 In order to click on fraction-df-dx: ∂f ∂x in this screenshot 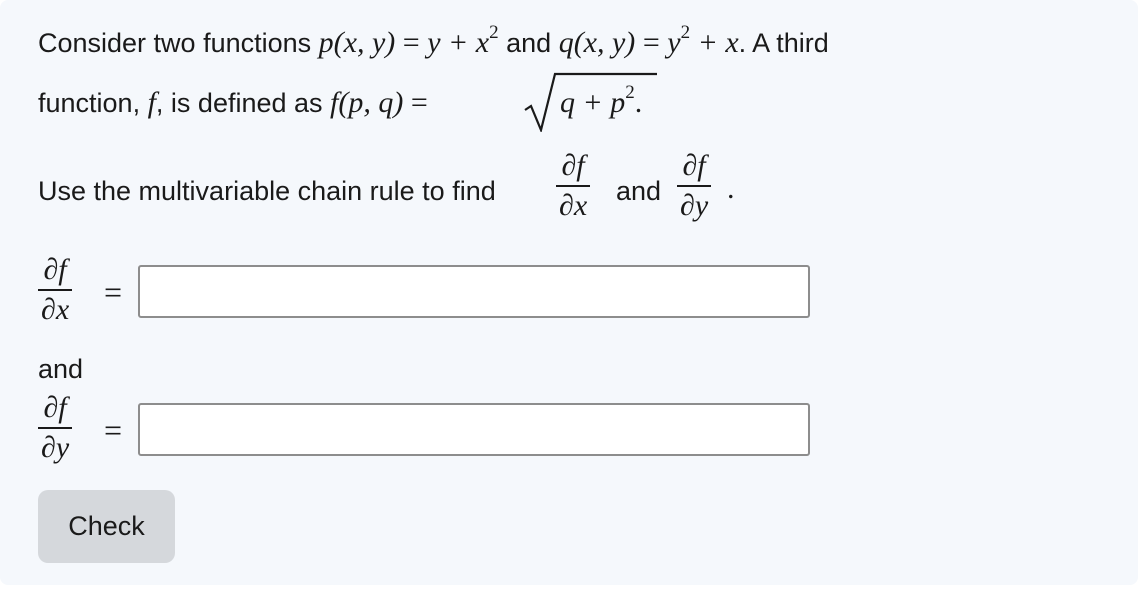, I will do `click(573, 185)`.